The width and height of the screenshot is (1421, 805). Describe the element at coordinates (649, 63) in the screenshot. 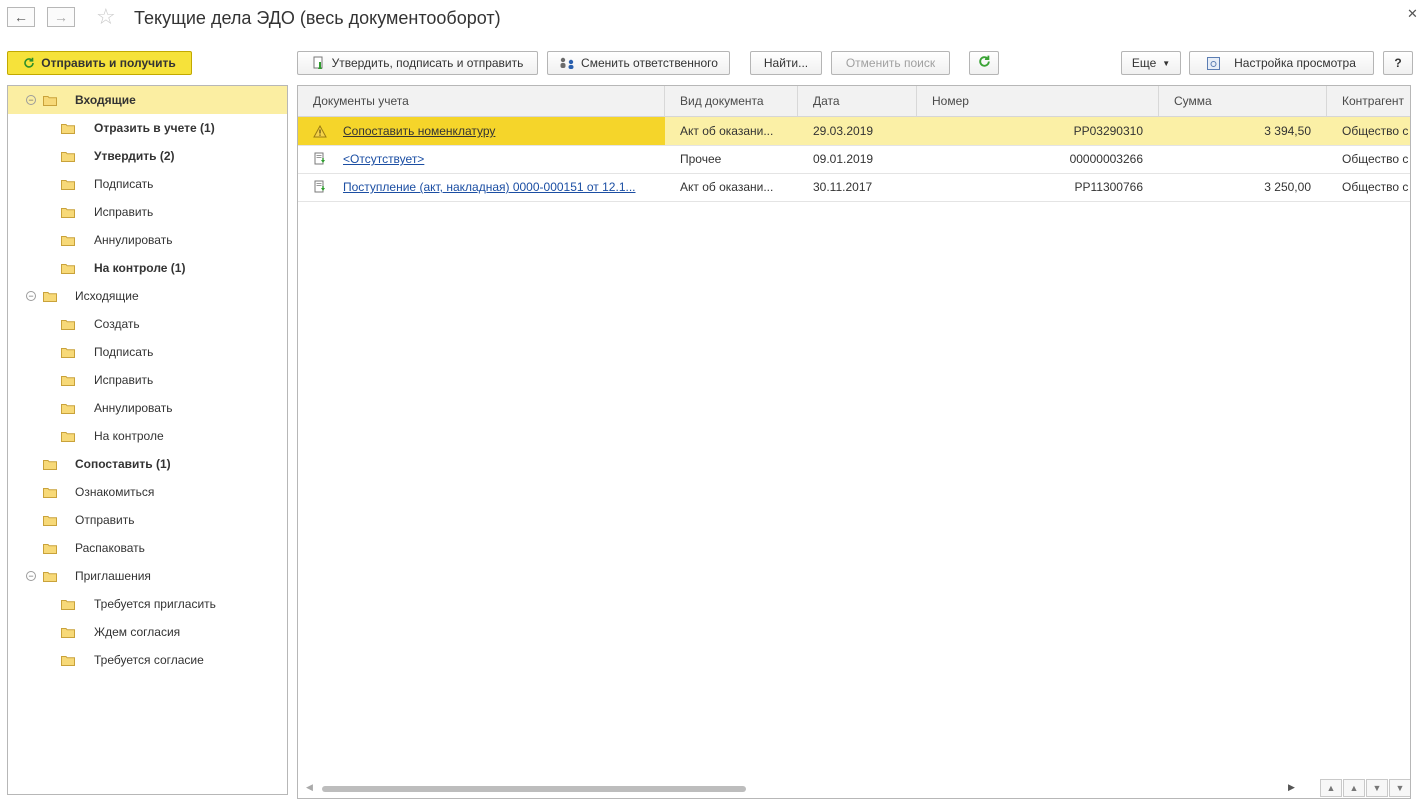

I see `change-responsible-label: Сменить ответственного` at that location.